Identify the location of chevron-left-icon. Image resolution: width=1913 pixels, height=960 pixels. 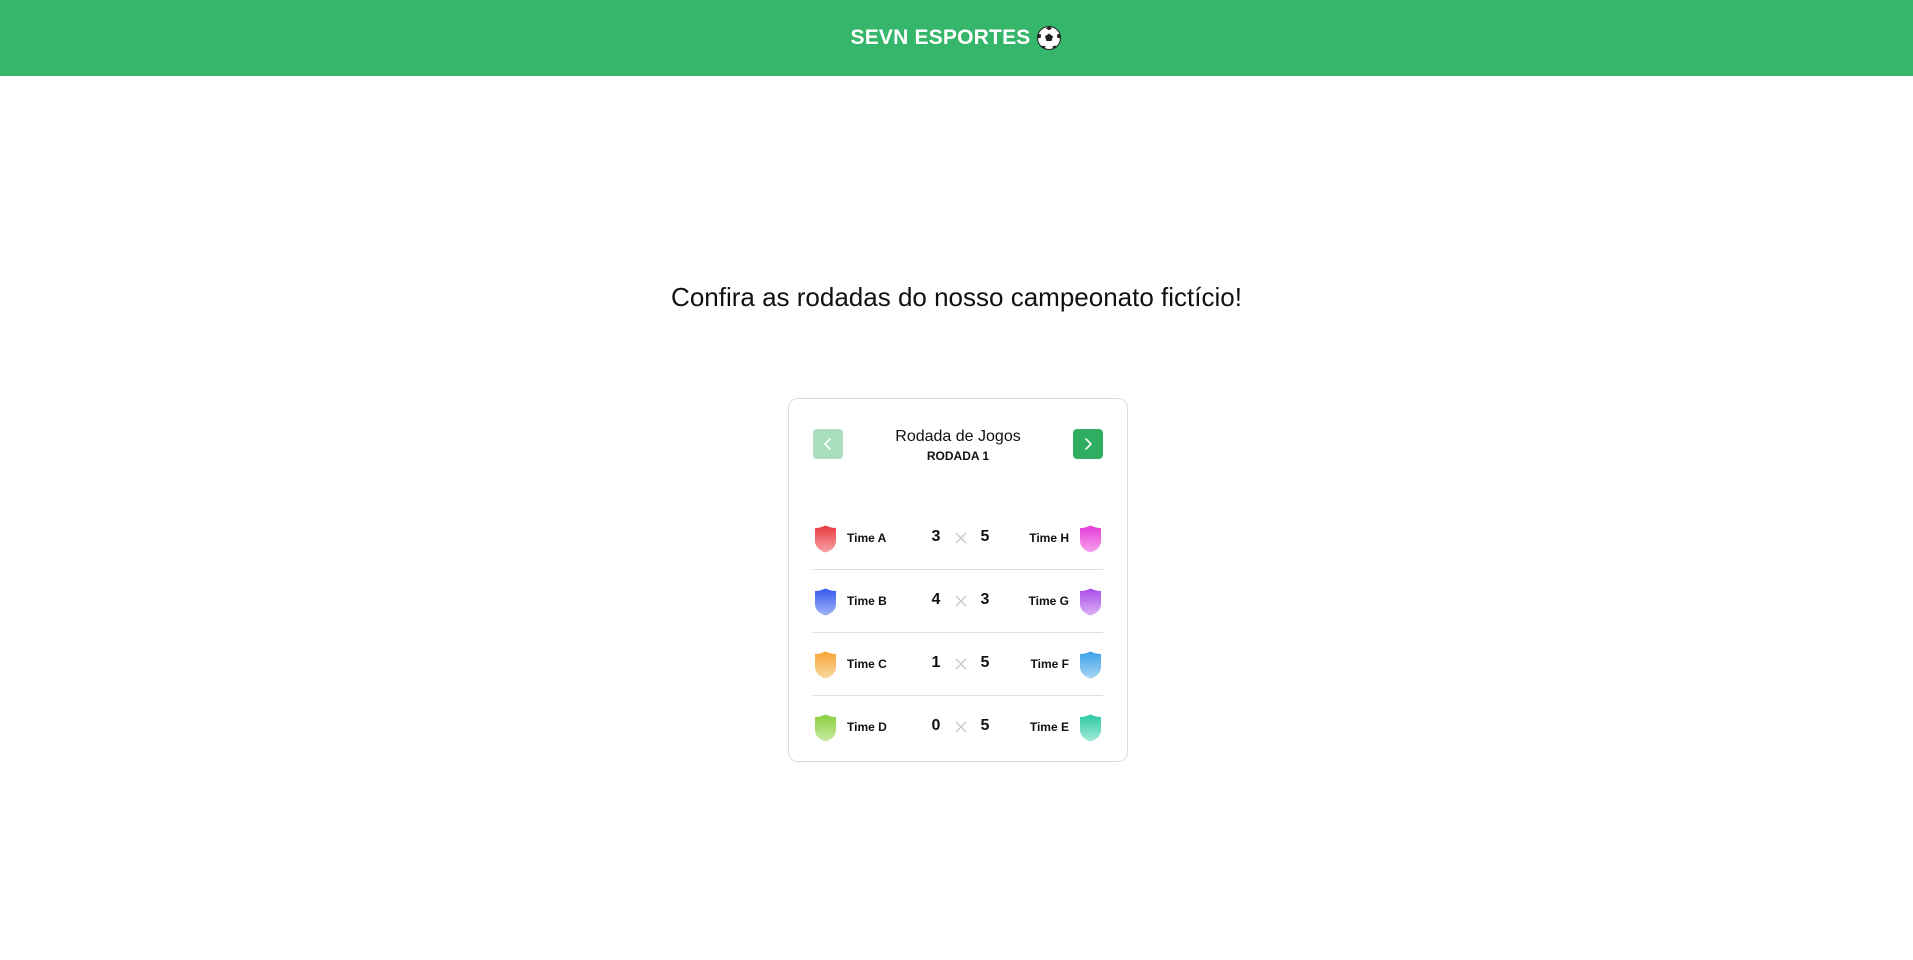
(827, 444).